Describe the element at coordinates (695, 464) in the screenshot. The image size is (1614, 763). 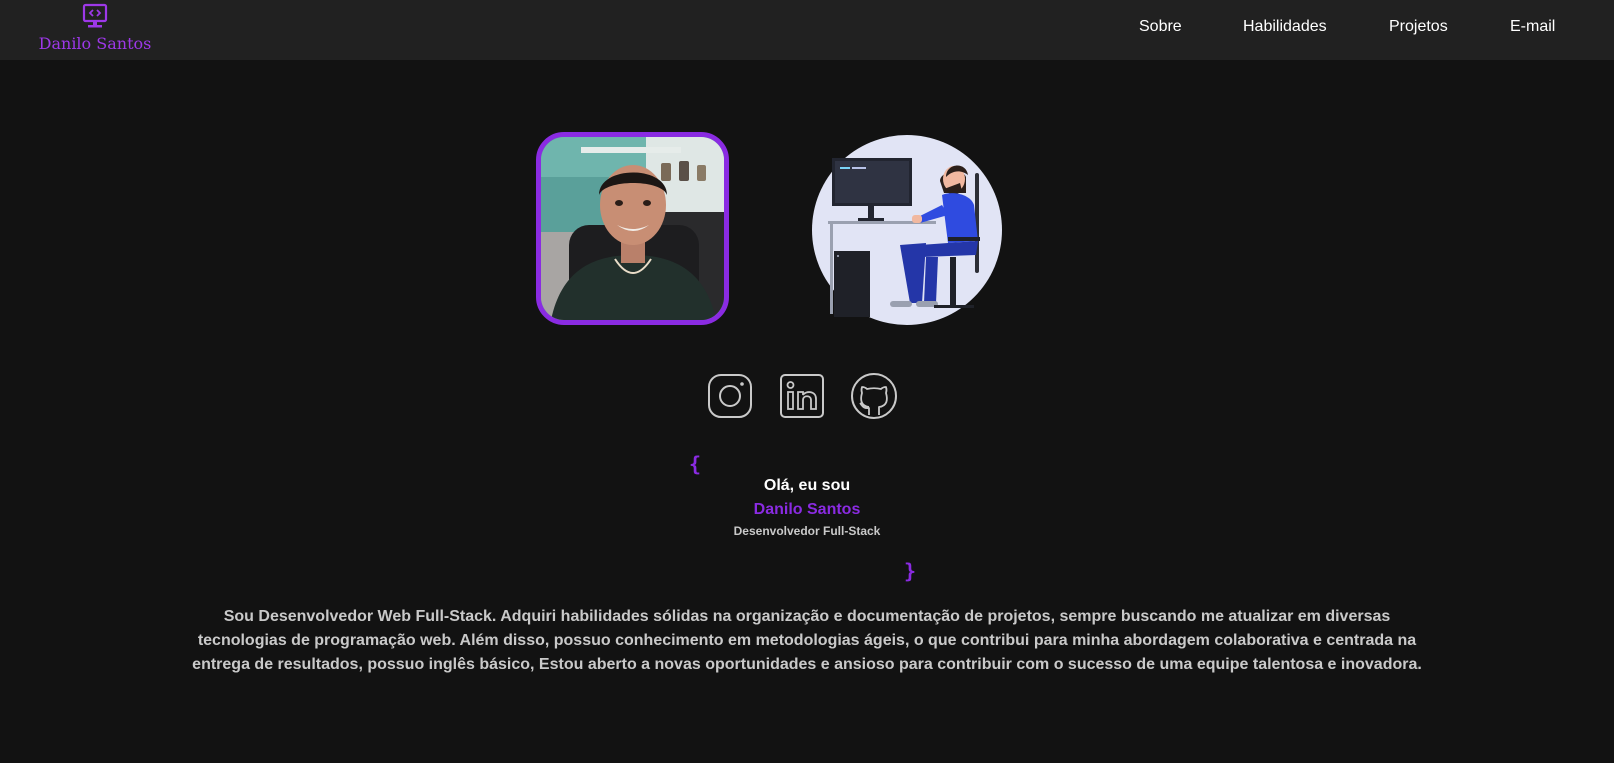
I see `code-brace-open: {` at that location.